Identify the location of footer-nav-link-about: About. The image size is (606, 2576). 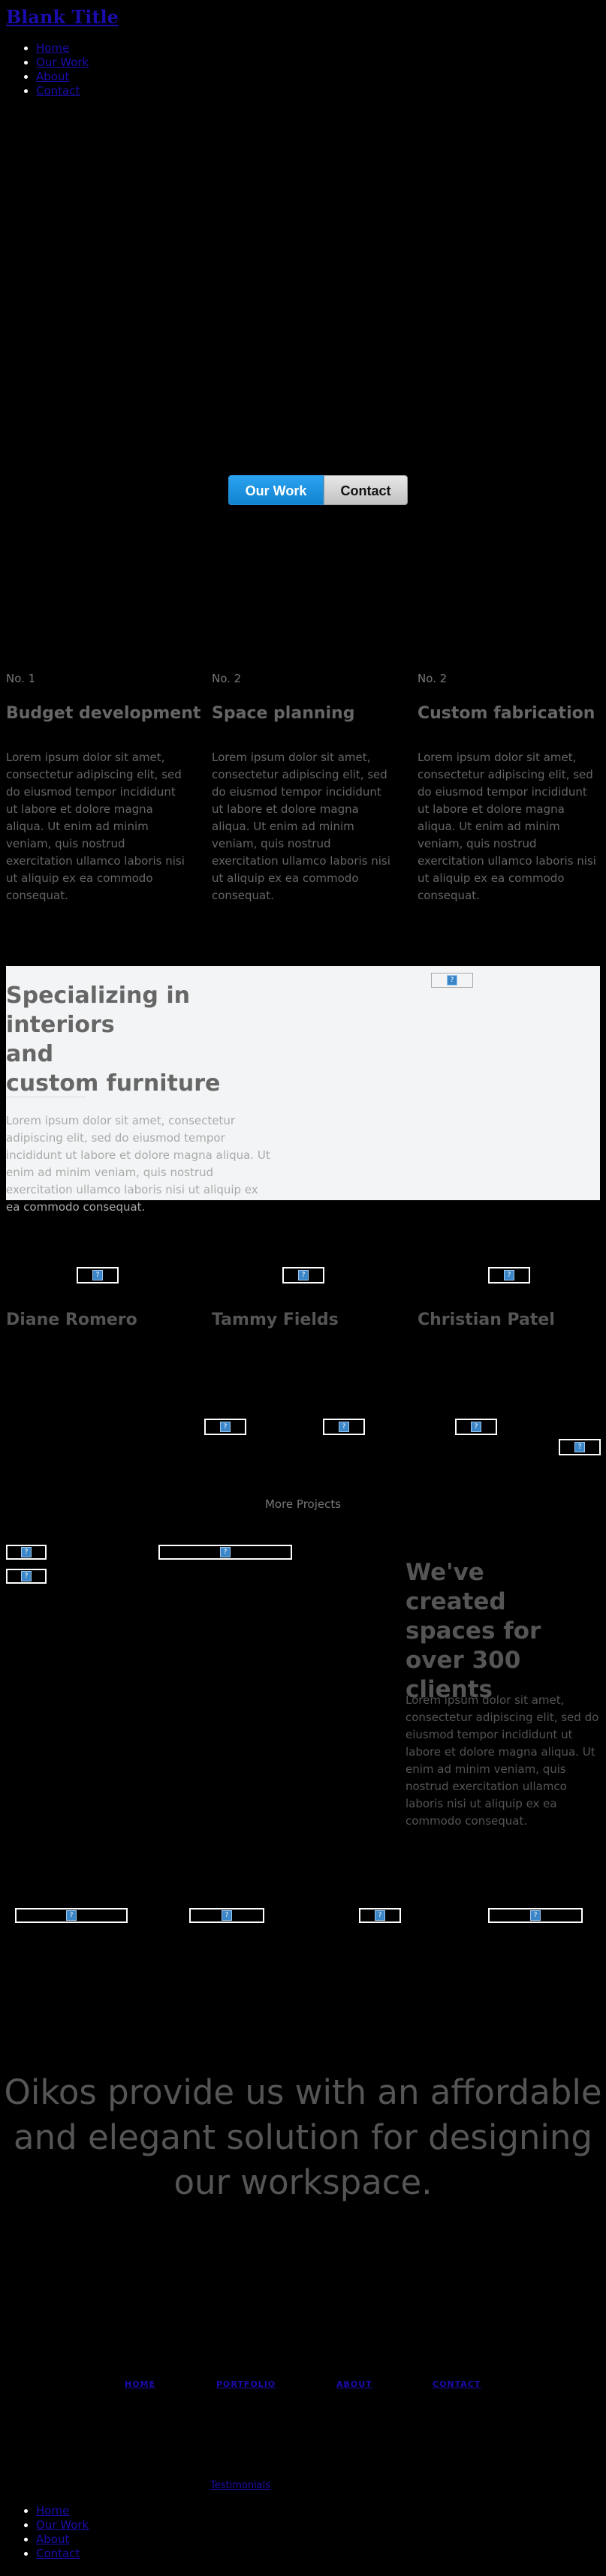
(53, 2539).